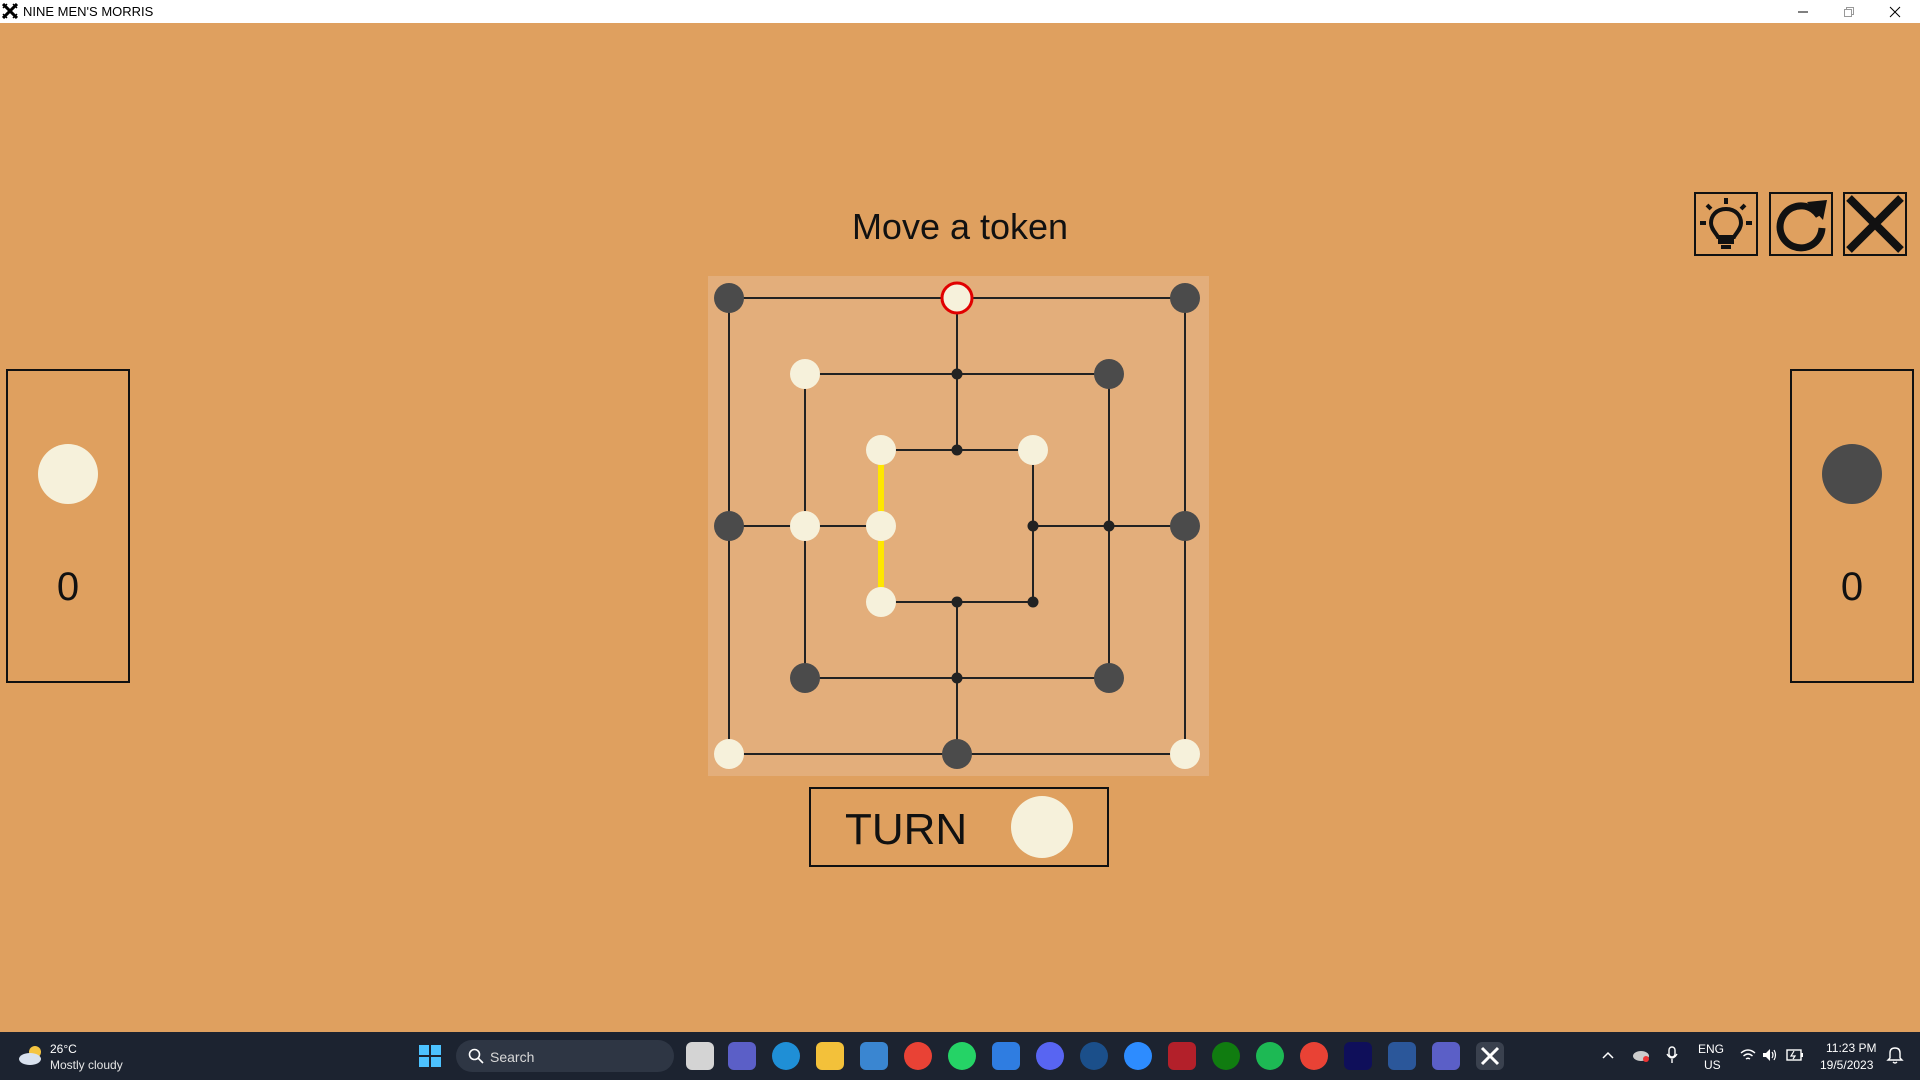 The image size is (1920, 1080). What do you see at coordinates (786, 1056) in the screenshot?
I see `edge-icon` at bounding box center [786, 1056].